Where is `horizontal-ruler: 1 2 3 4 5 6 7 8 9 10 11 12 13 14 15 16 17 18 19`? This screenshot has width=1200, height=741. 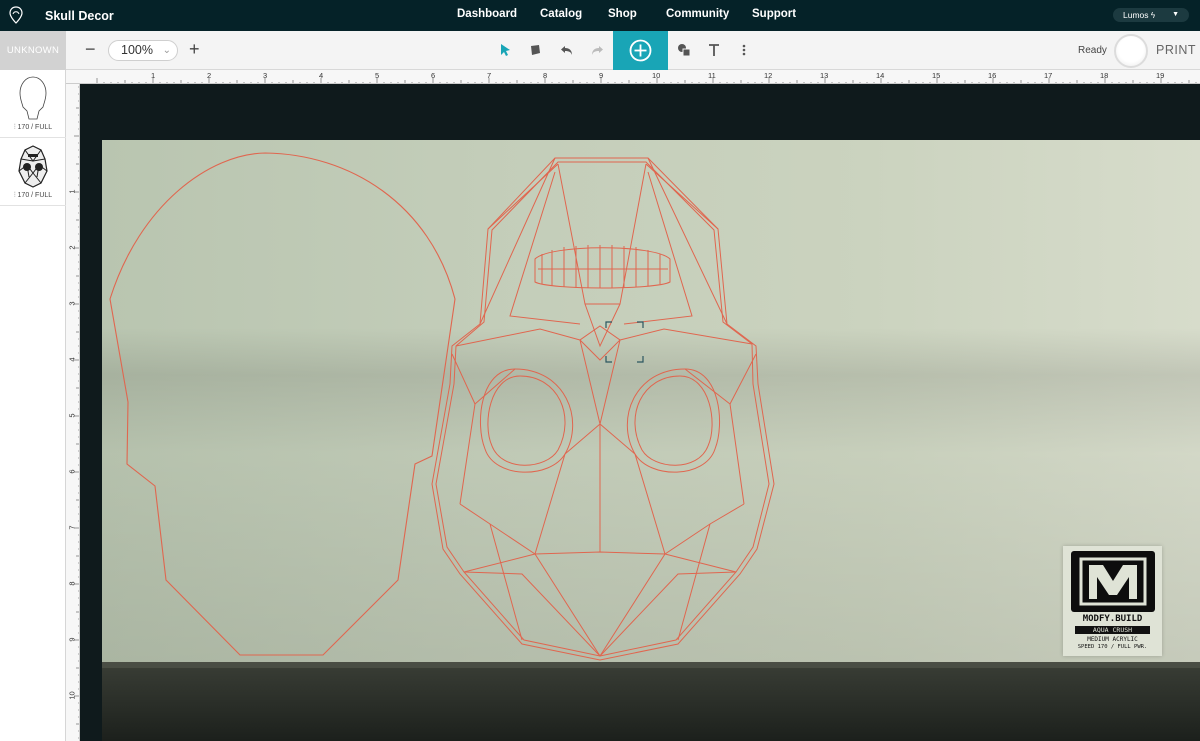 horizontal-ruler: 1 2 3 4 5 6 7 8 9 10 11 12 13 14 15 16 17 18 19 is located at coordinates (633, 77).